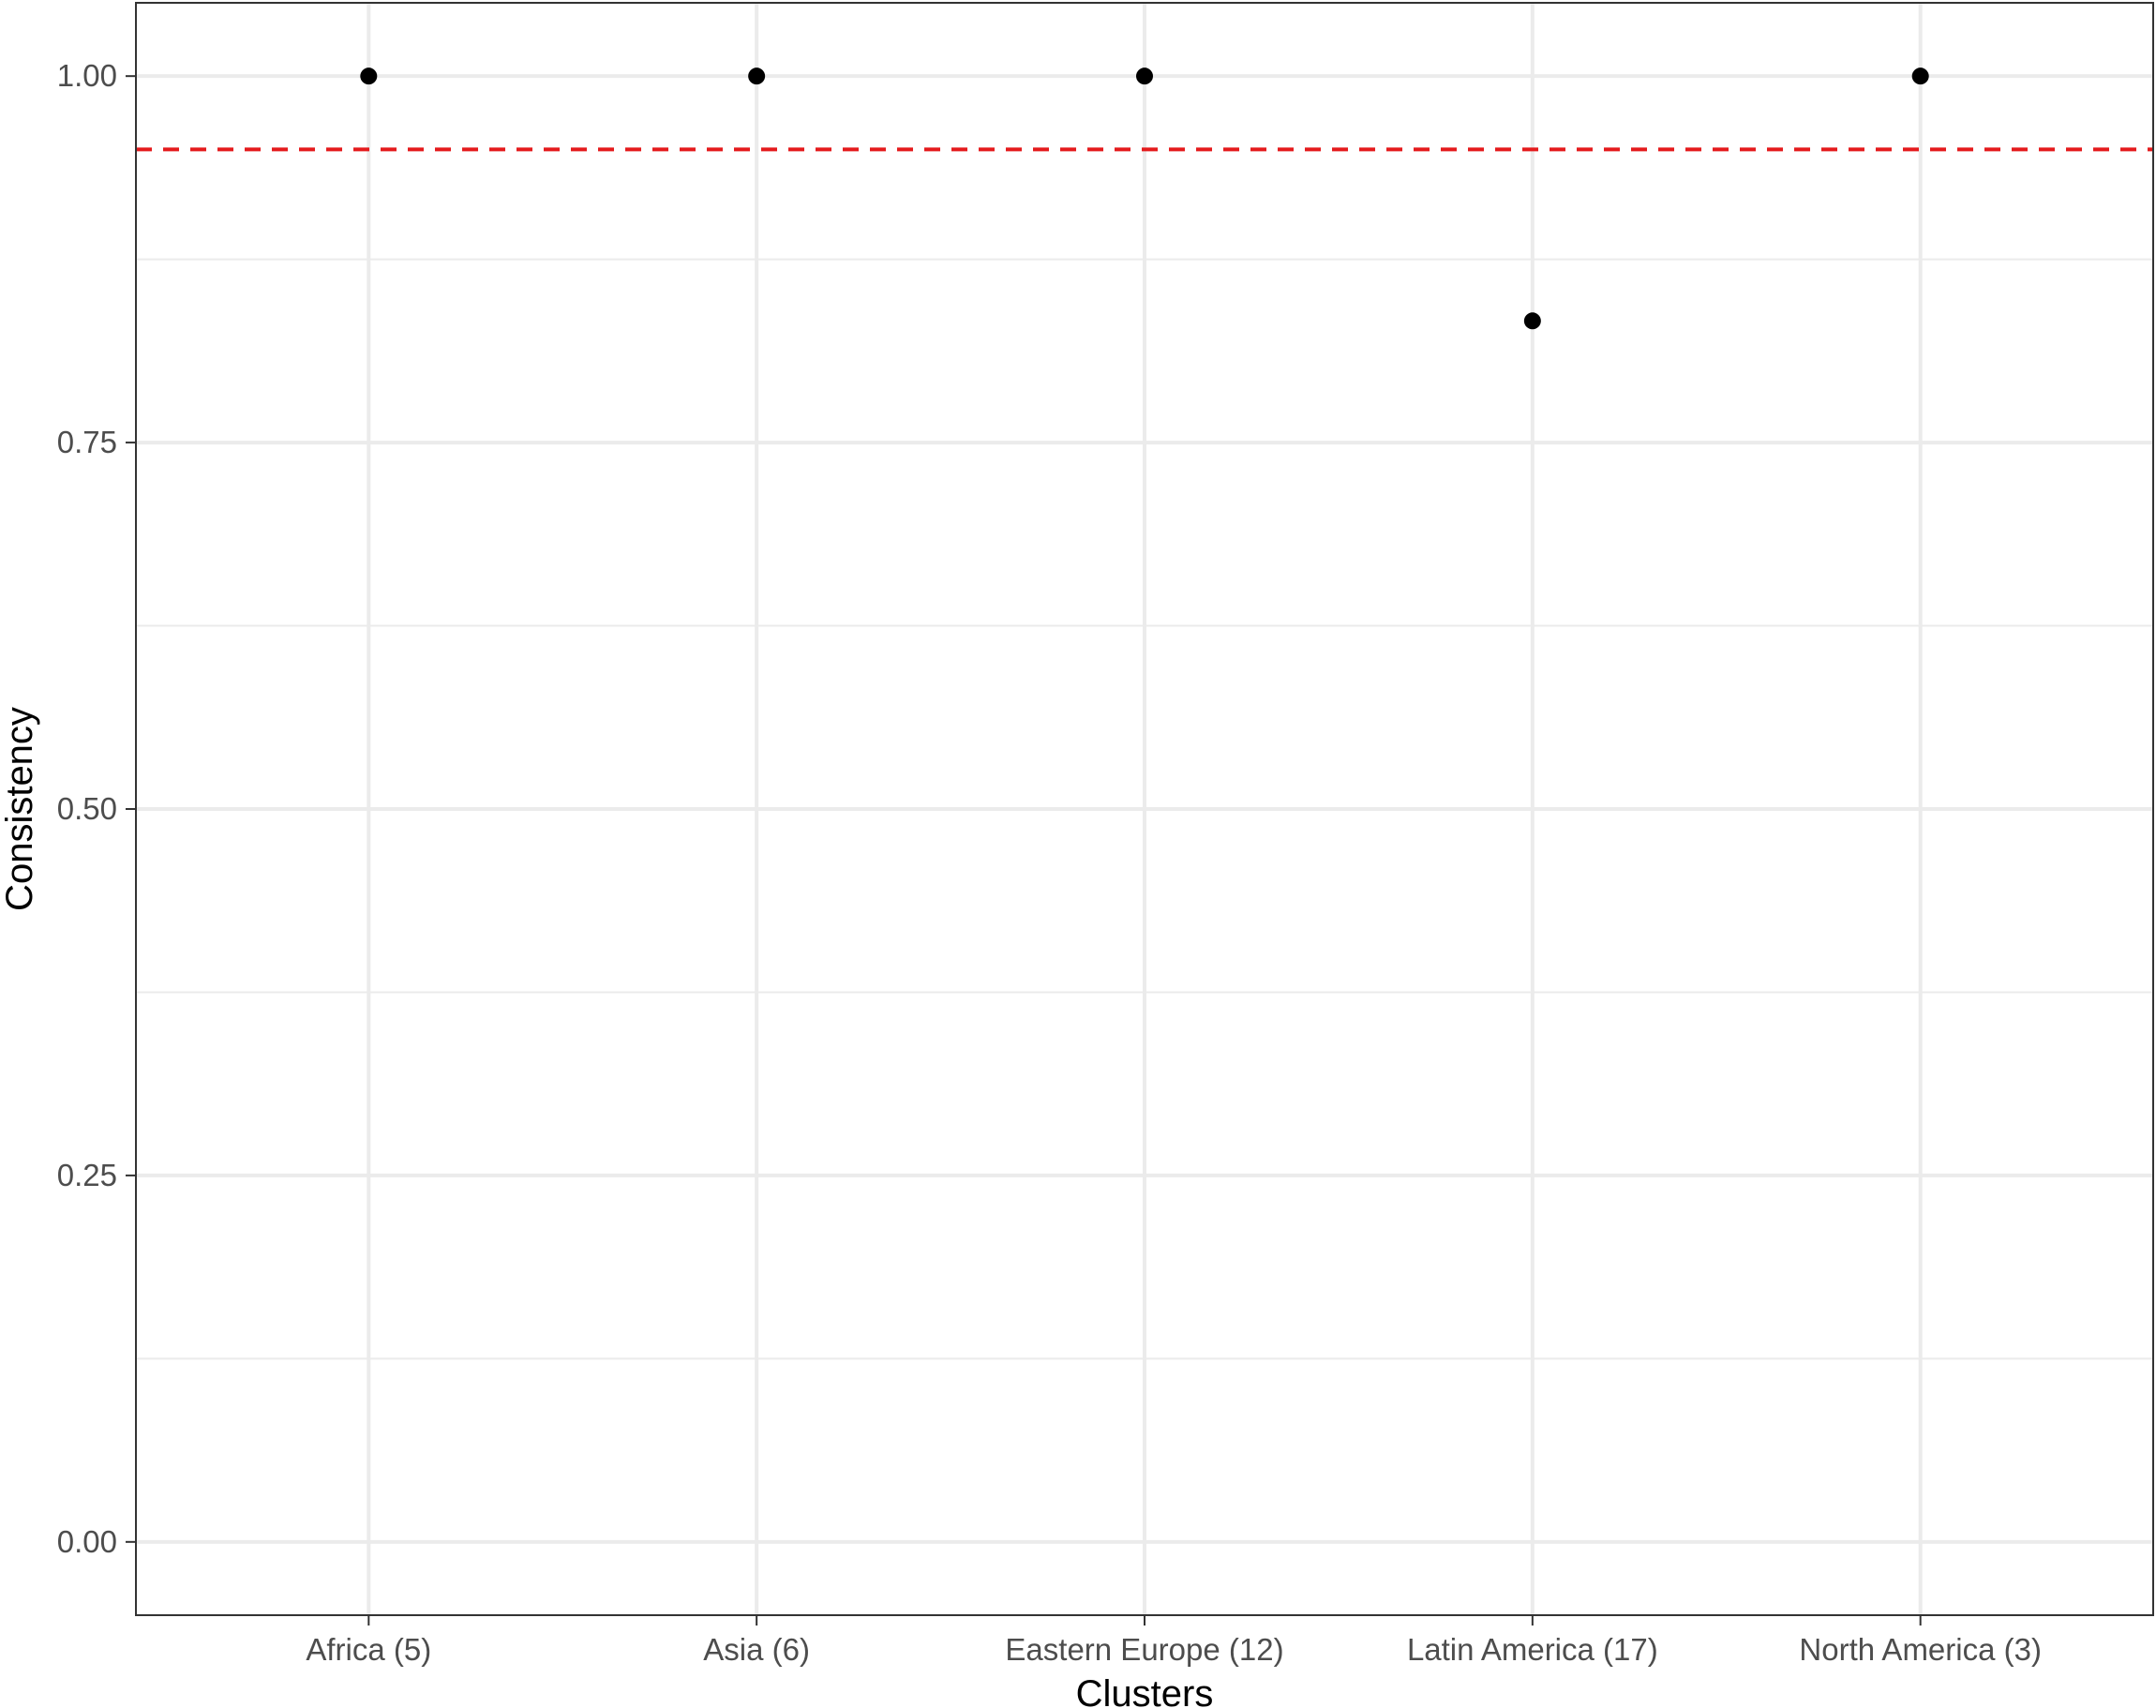 This screenshot has width=2156, height=1708. What do you see at coordinates (369, 1649) in the screenshot?
I see `x-tick-label: Africa (5)` at bounding box center [369, 1649].